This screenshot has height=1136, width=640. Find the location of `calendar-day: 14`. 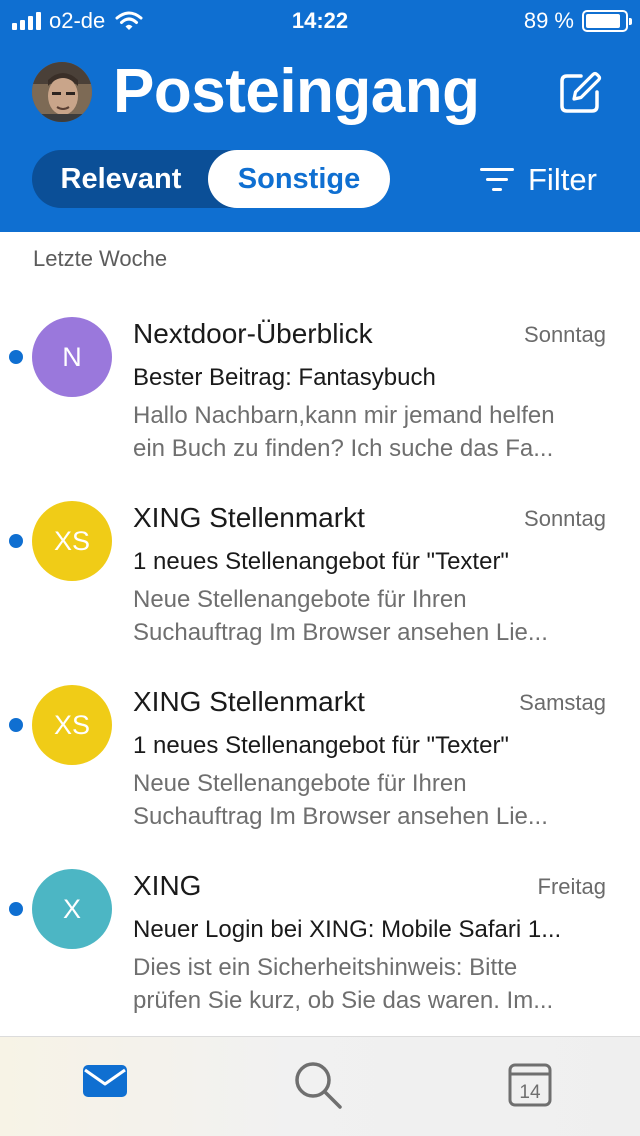

calendar-day: 14 is located at coordinates (530, 1092).